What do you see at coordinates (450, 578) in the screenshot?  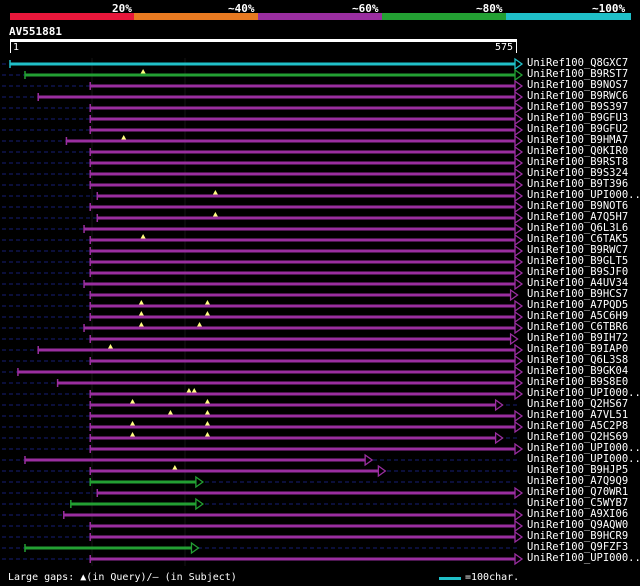 I see `scale-swatch` at bounding box center [450, 578].